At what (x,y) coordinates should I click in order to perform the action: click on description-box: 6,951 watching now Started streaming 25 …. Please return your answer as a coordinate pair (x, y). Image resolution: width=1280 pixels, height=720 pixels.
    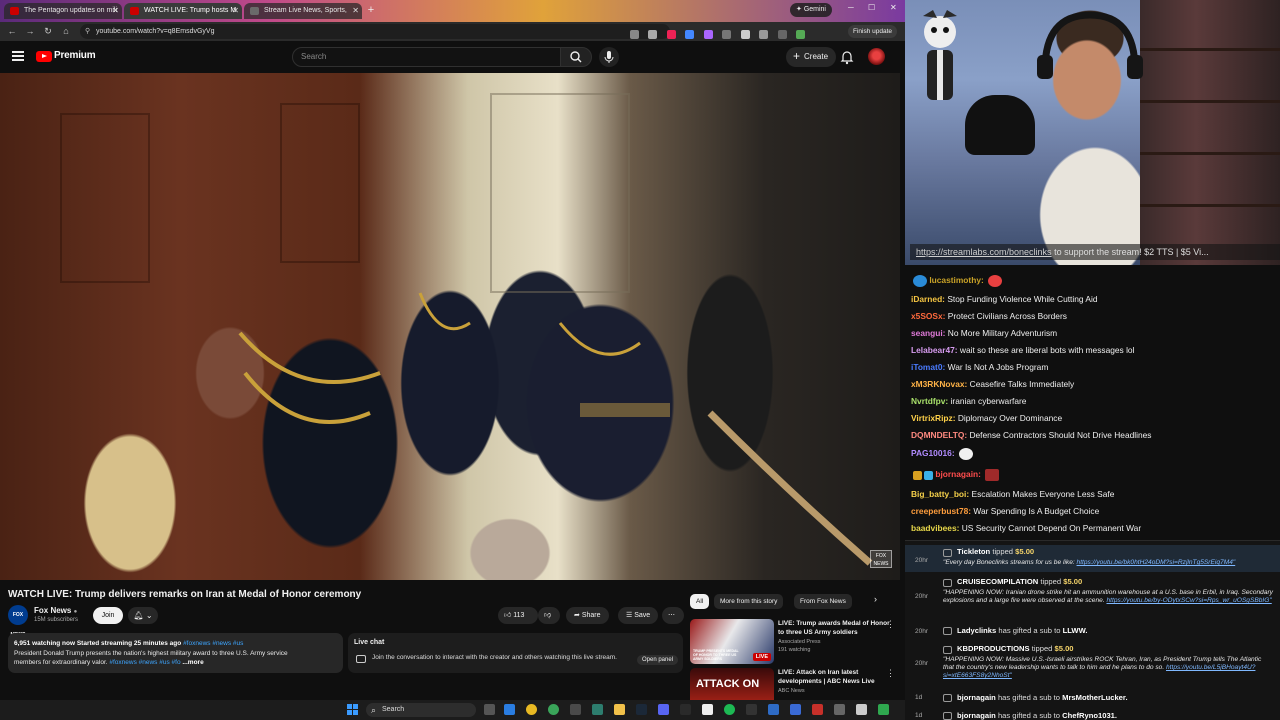
    Looking at the image, I should click on (175, 653).